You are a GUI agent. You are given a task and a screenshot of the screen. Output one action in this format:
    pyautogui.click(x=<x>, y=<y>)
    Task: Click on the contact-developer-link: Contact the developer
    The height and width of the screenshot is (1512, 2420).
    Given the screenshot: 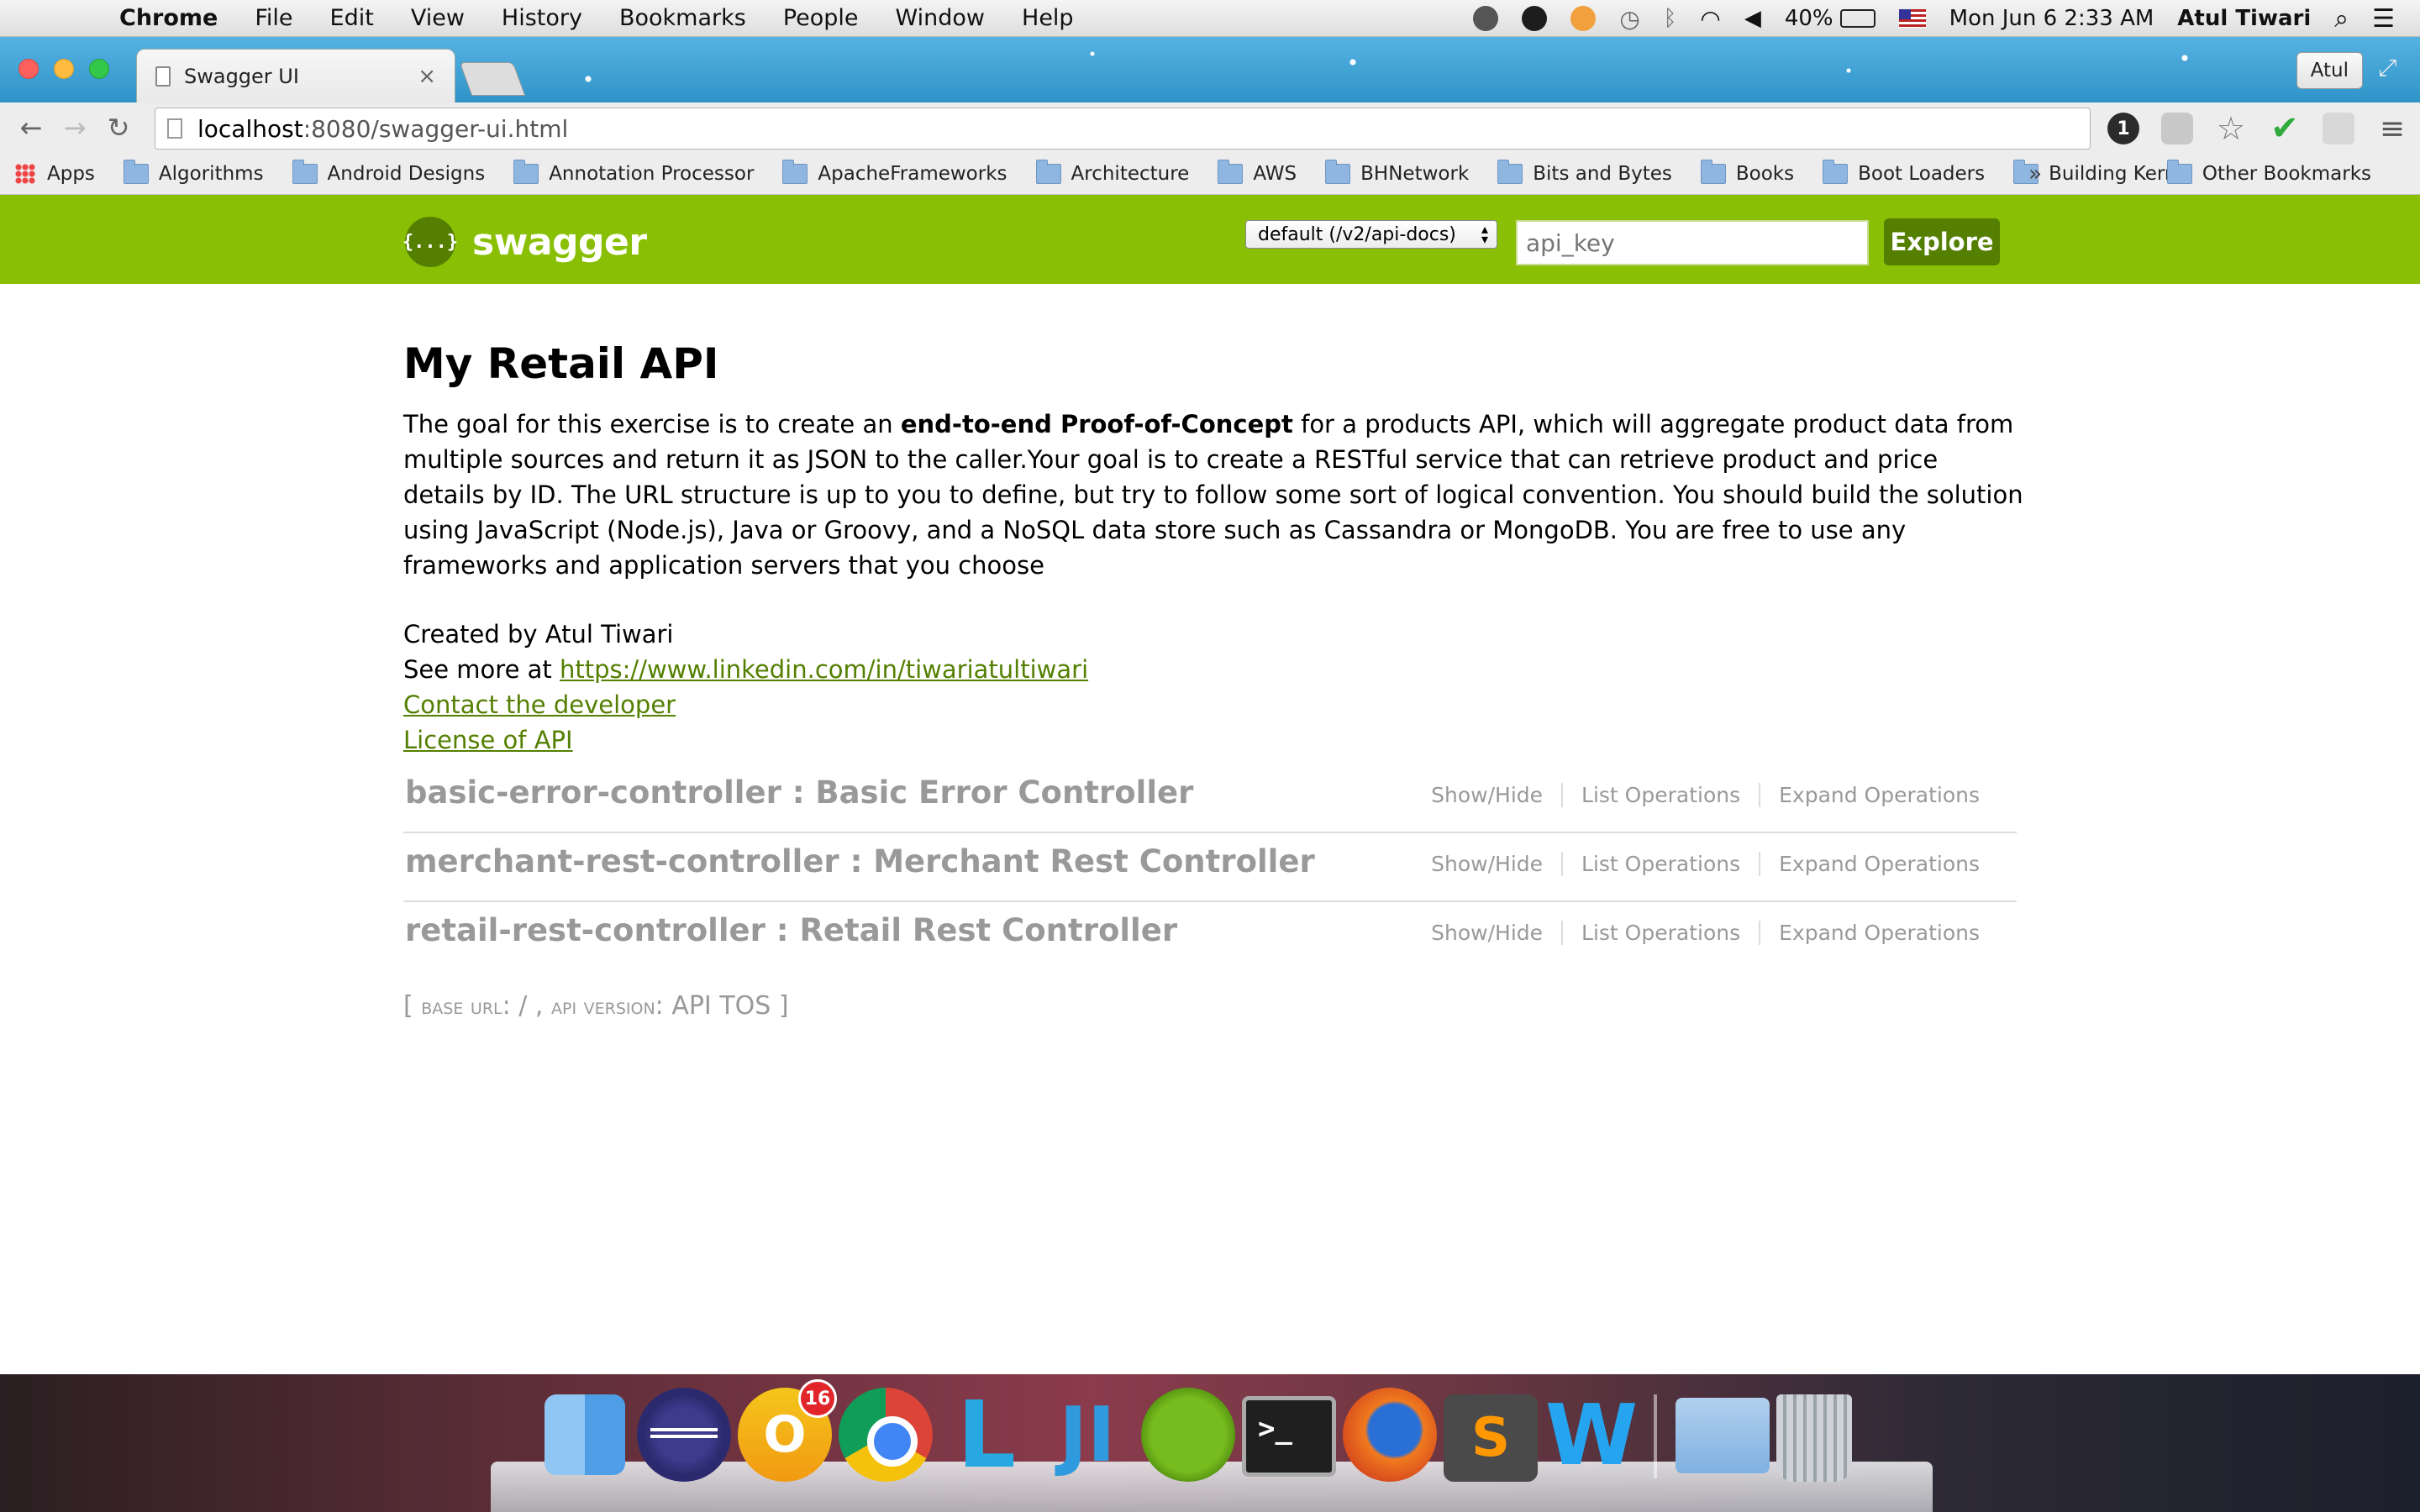 What is the action you would take?
    pyautogui.click(x=539, y=704)
    